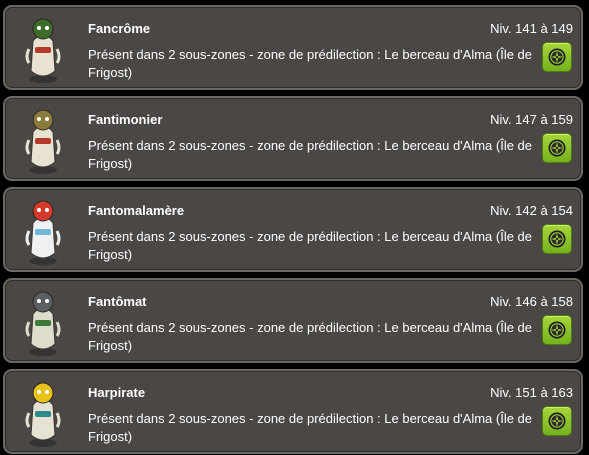  I want to click on fantimonier-avatar-icon, so click(43, 139).